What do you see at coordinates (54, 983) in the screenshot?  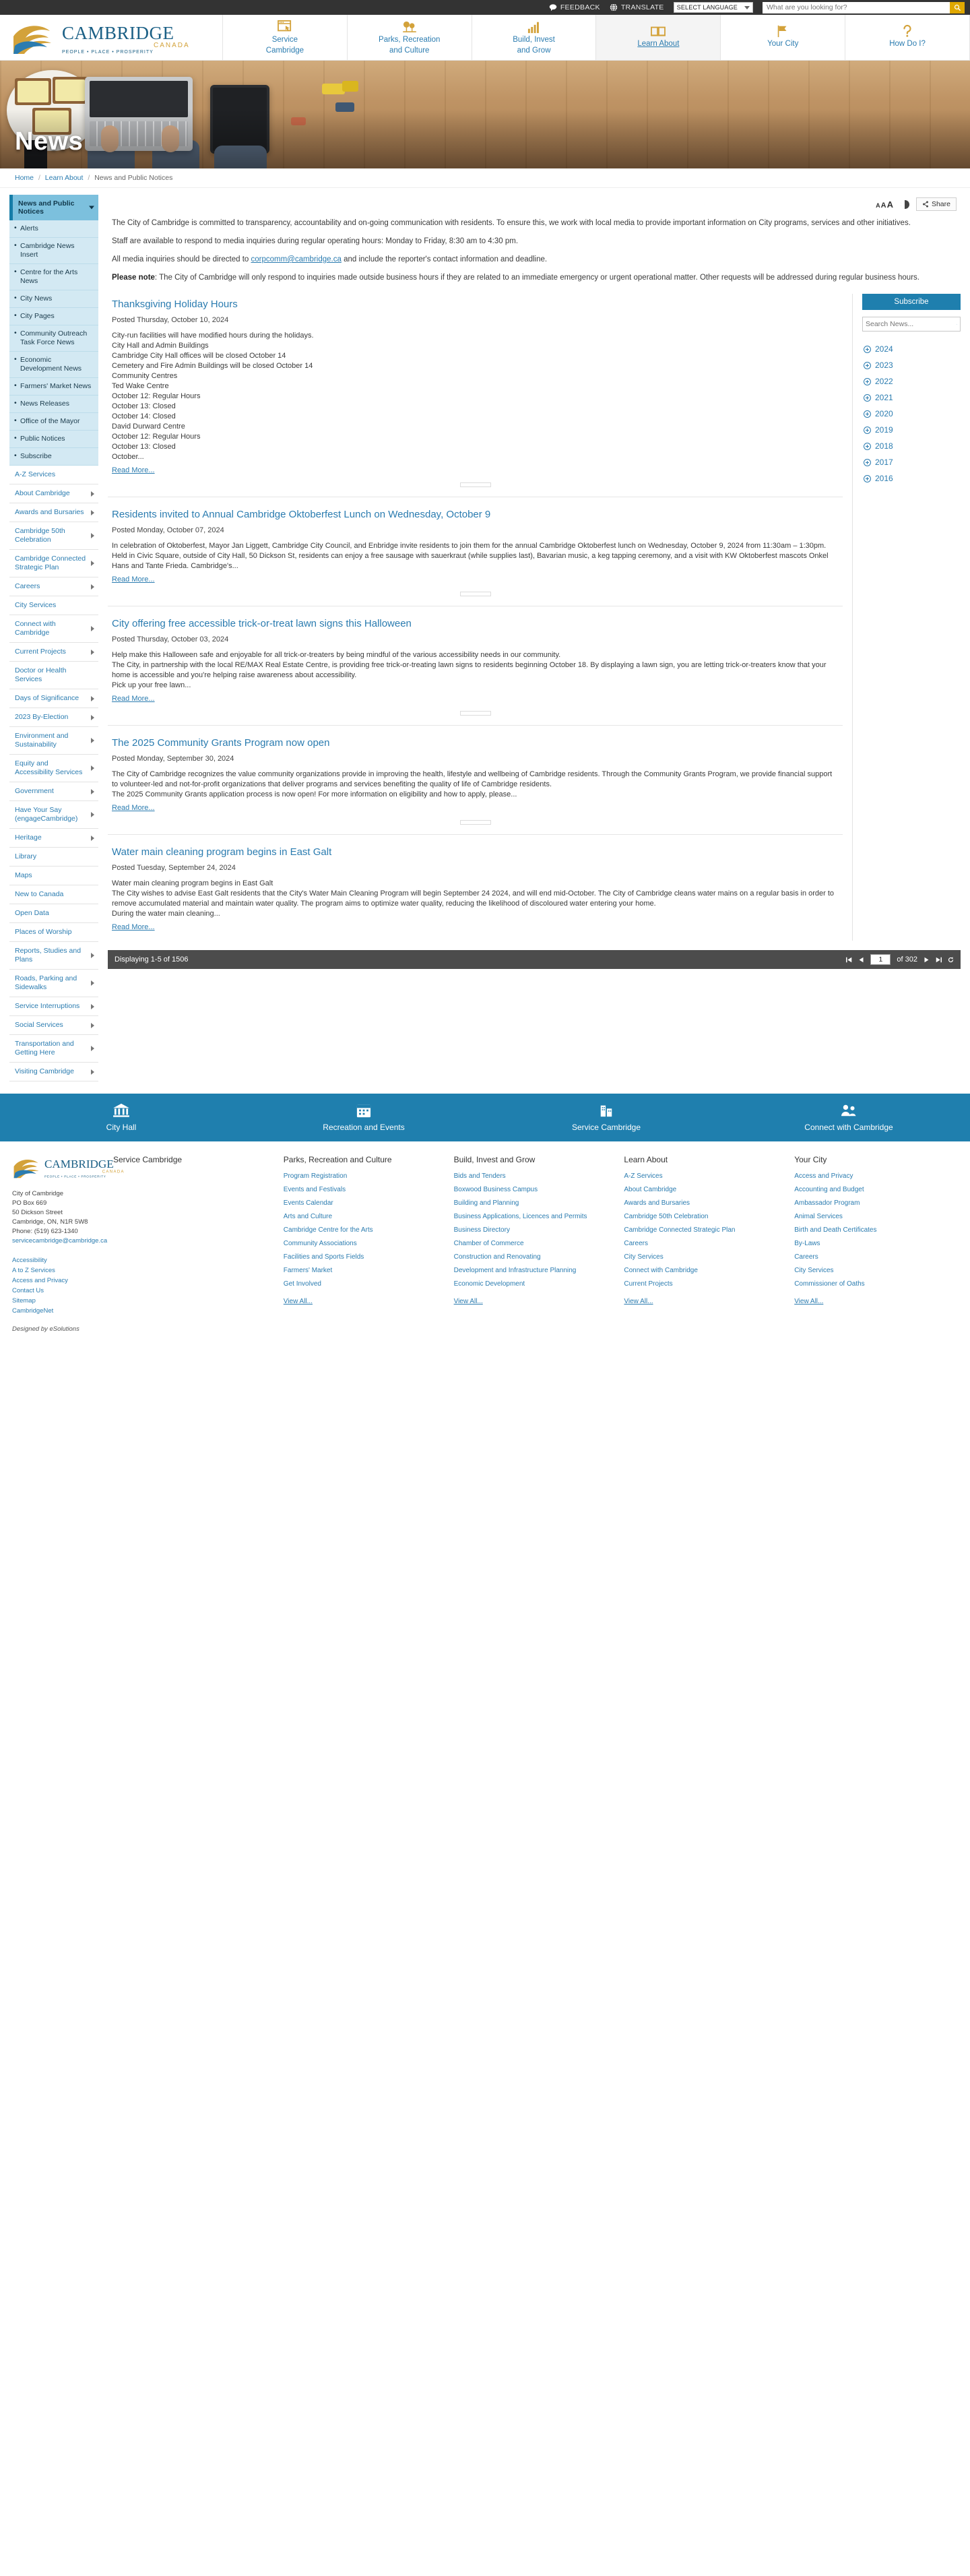 I see `sidebar-link: Roads, Parking and Sidewalks` at bounding box center [54, 983].